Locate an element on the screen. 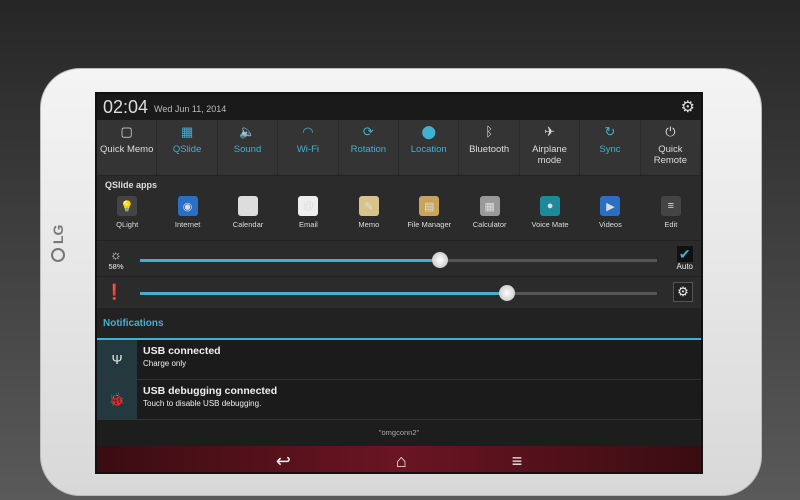  app-label: Memo is located at coordinates (369, 224).